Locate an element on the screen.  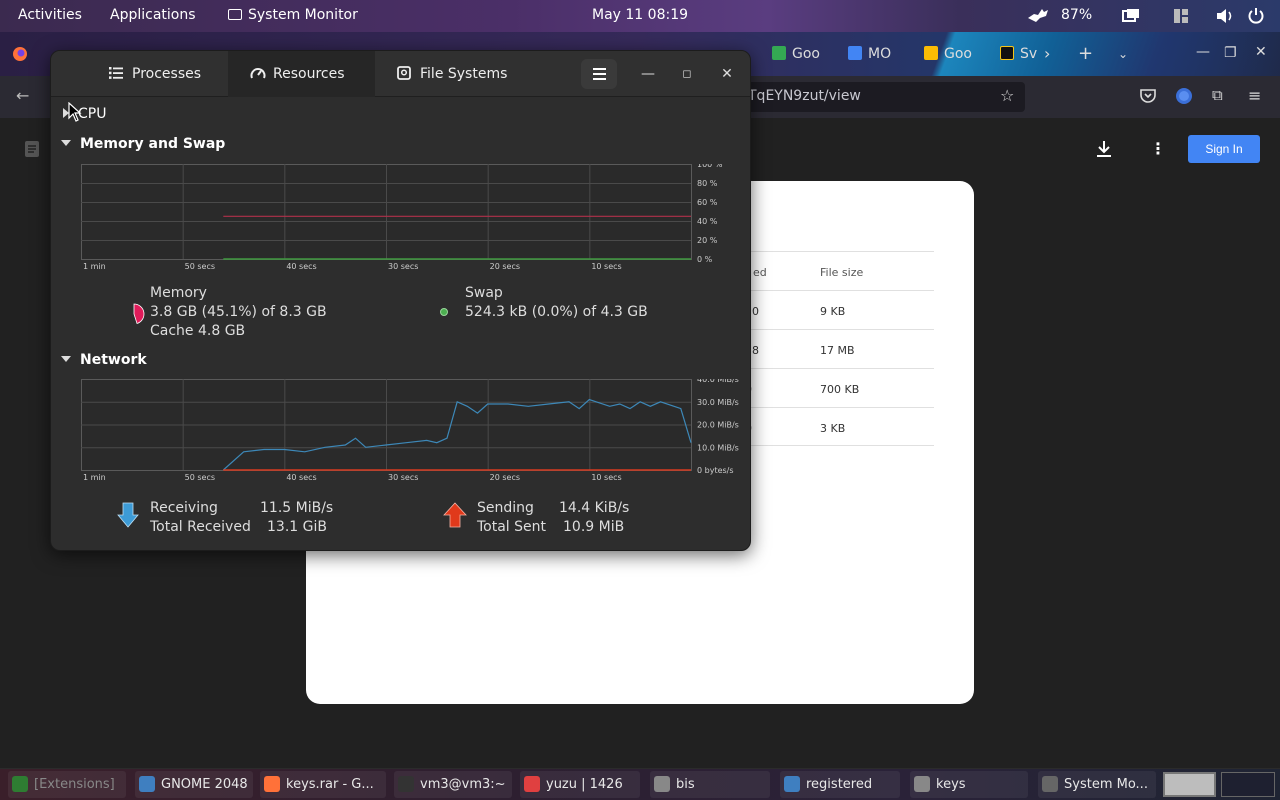
taskbar-item: [Extensions] is located at coordinates (67, 784).